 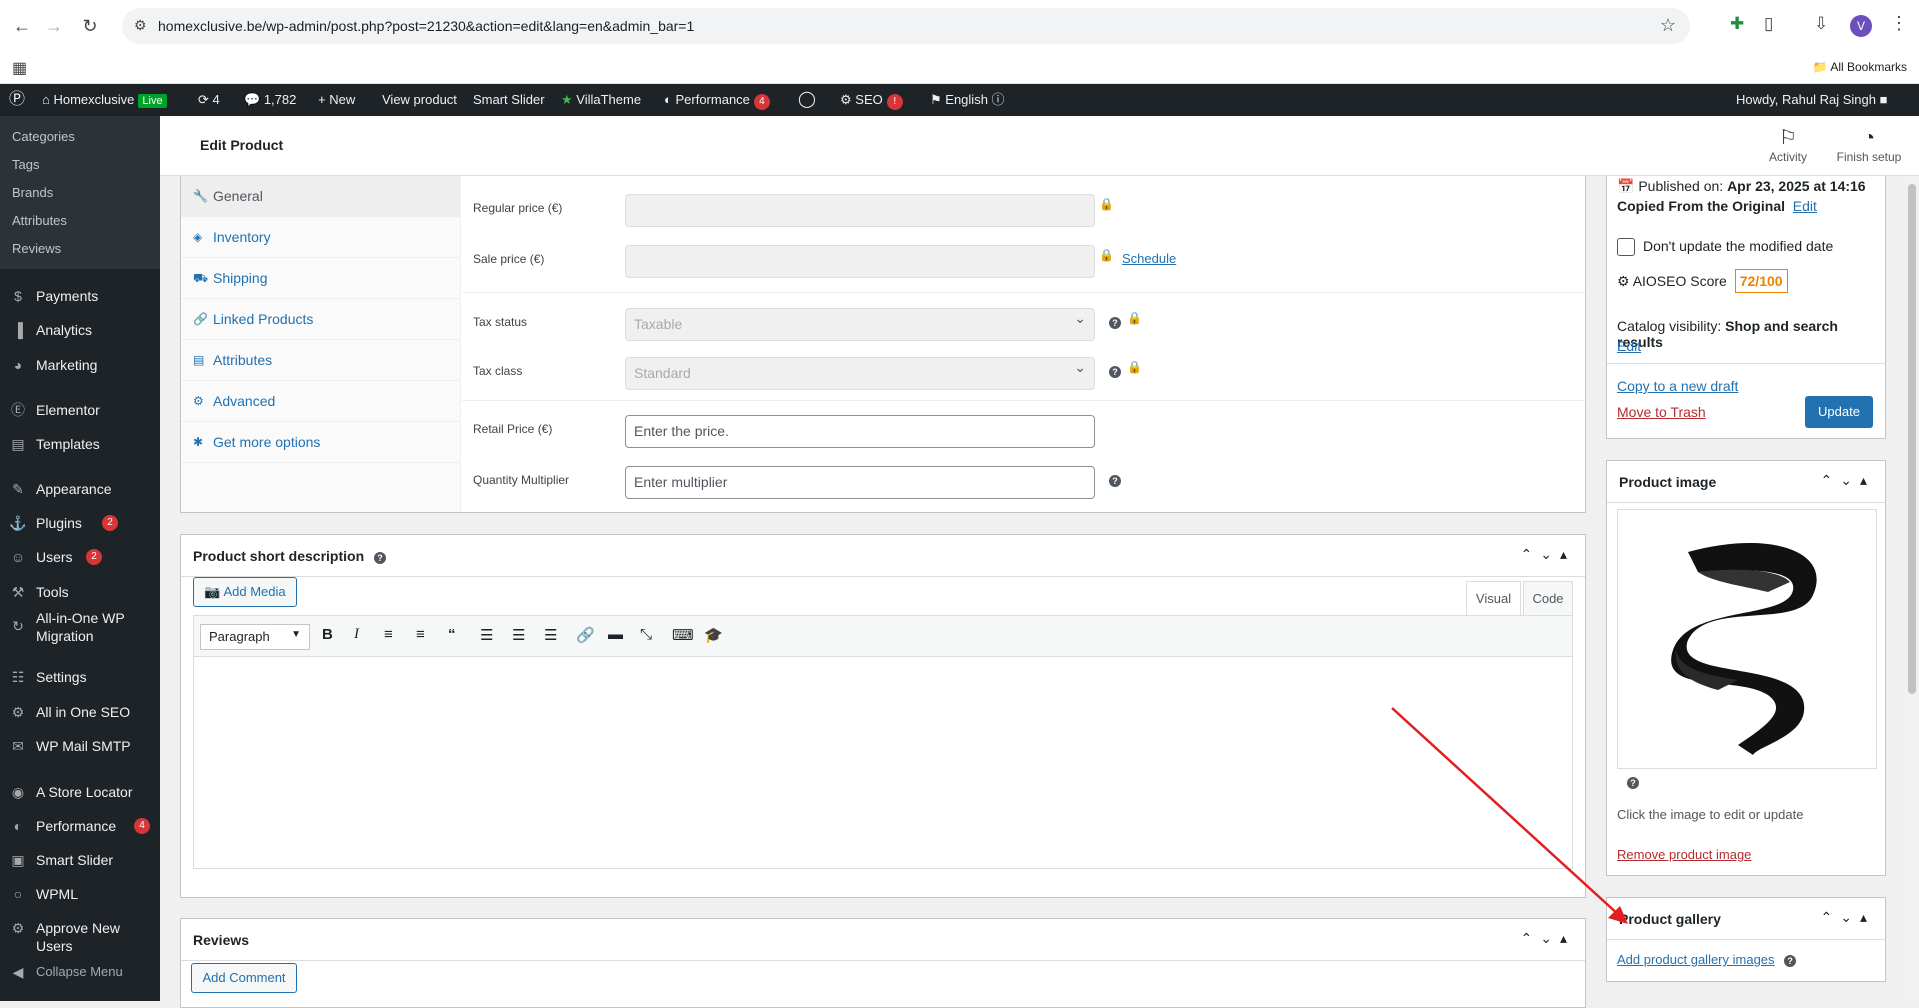 I want to click on sidebar-item-approve-new-users: ⚙ Approve New Users, so click(x=80, y=932).